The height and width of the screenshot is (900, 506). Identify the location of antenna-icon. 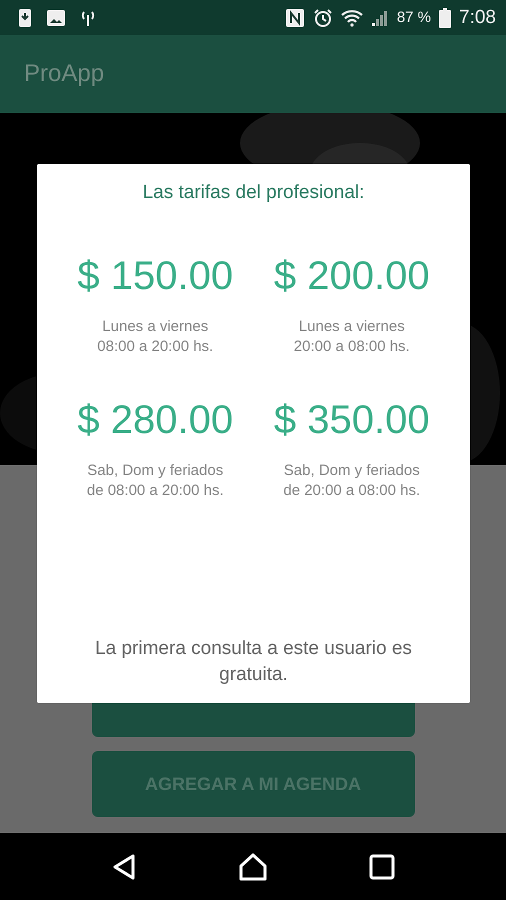
(88, 17).